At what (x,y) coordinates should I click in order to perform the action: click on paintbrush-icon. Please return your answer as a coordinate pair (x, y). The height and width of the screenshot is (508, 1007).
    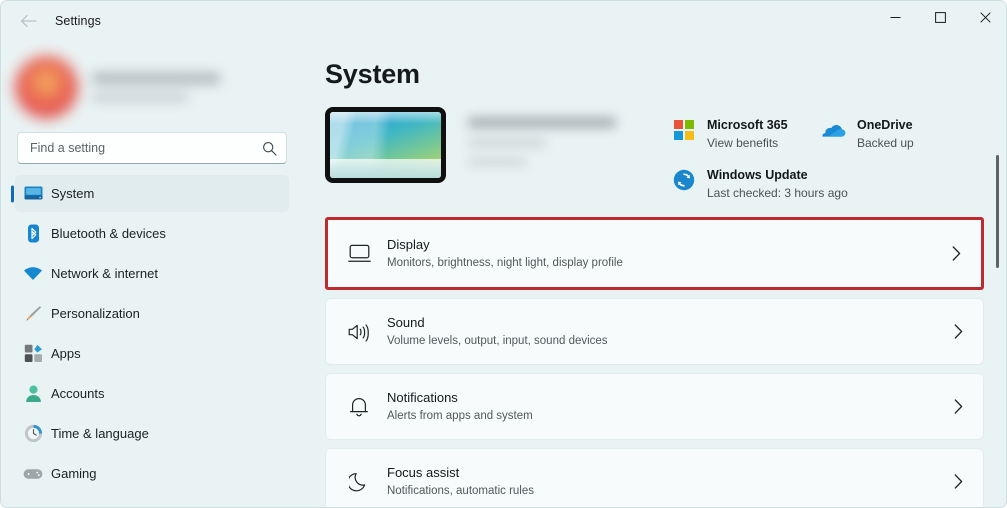
    Looking at the image, I should click on (33, 314).